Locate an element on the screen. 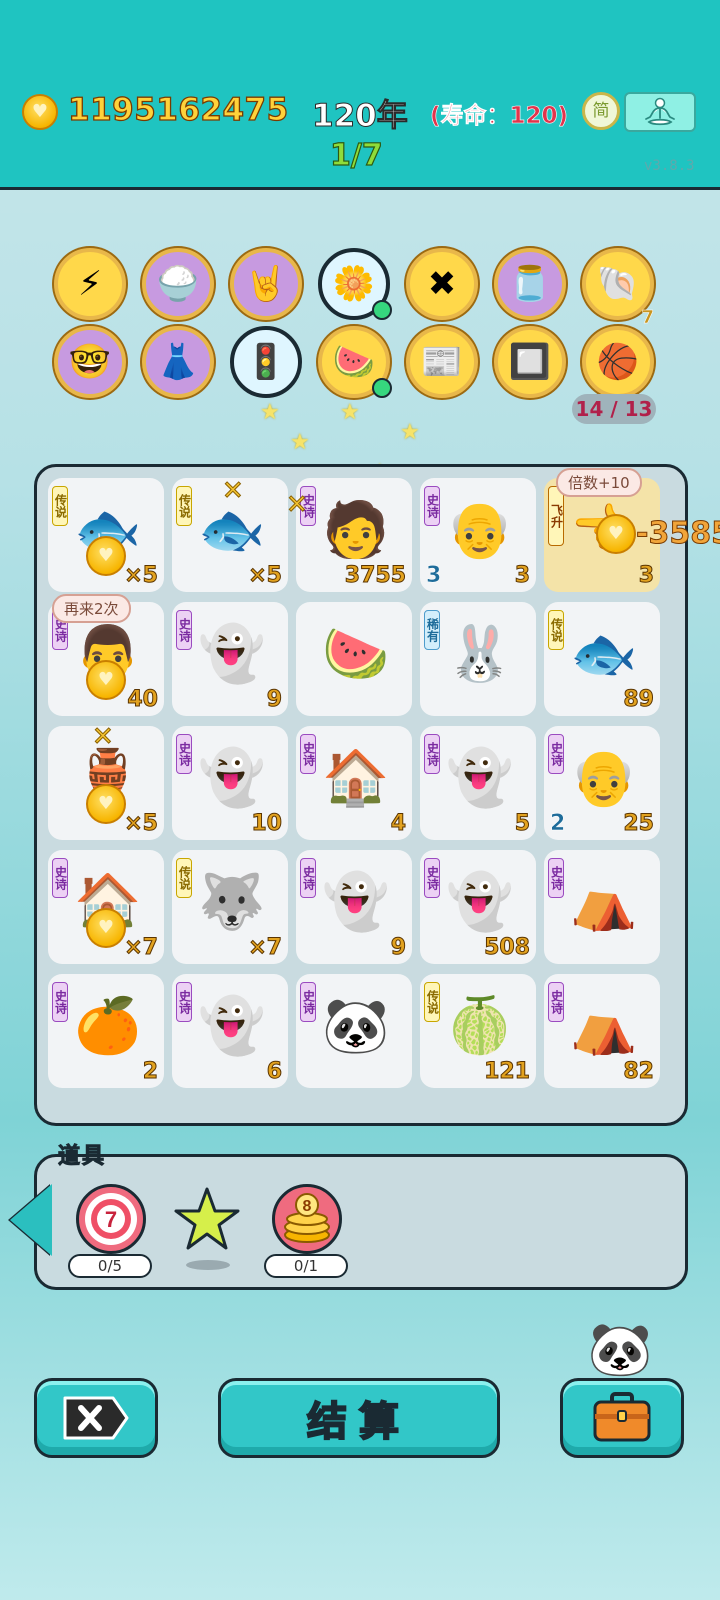  symbol-value: ×5 is located at coordinates (141, 576).